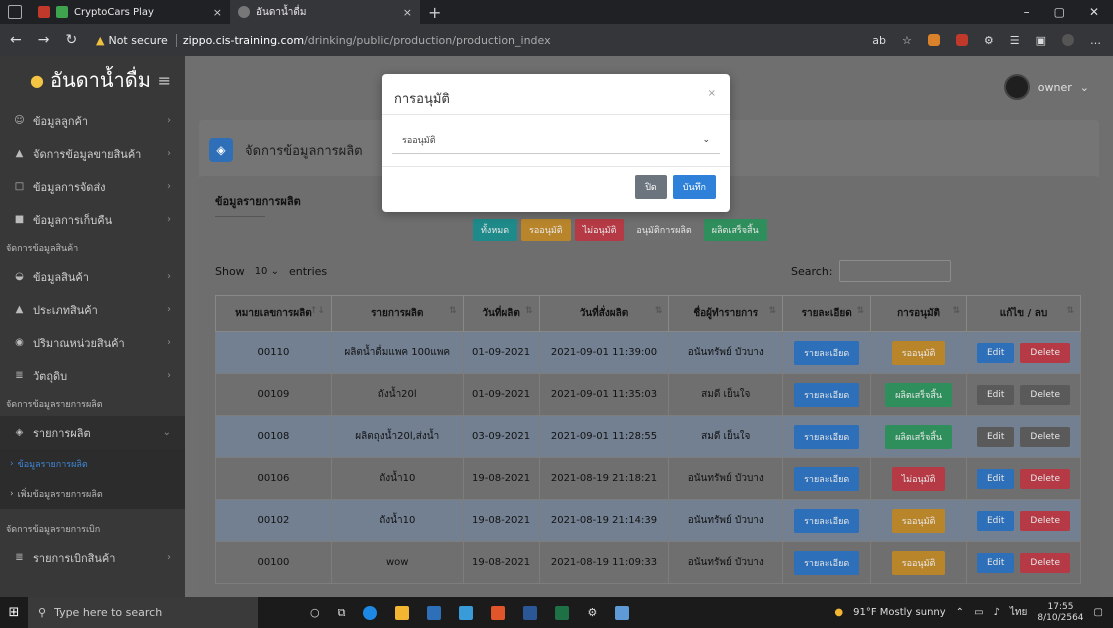  What do you see at coordinates (960, 612) in the screenshot?
I see `chevron-up-icon: ⌃` at bounding box center [960, 612].